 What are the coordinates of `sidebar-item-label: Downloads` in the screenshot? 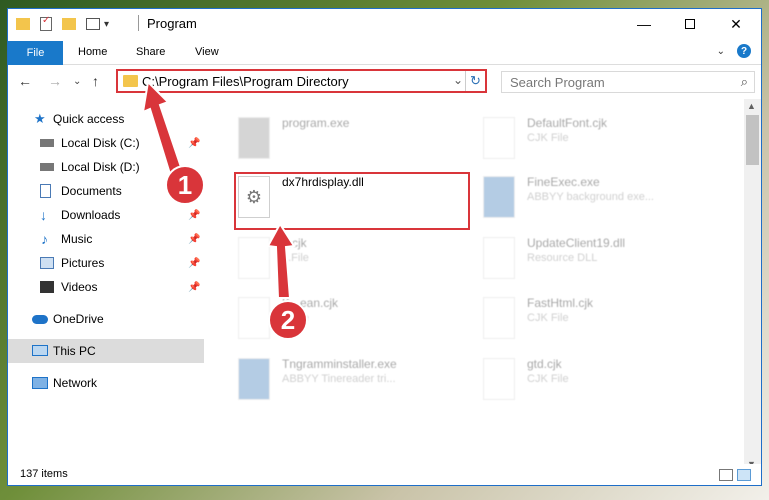 It's located at (91, 215).